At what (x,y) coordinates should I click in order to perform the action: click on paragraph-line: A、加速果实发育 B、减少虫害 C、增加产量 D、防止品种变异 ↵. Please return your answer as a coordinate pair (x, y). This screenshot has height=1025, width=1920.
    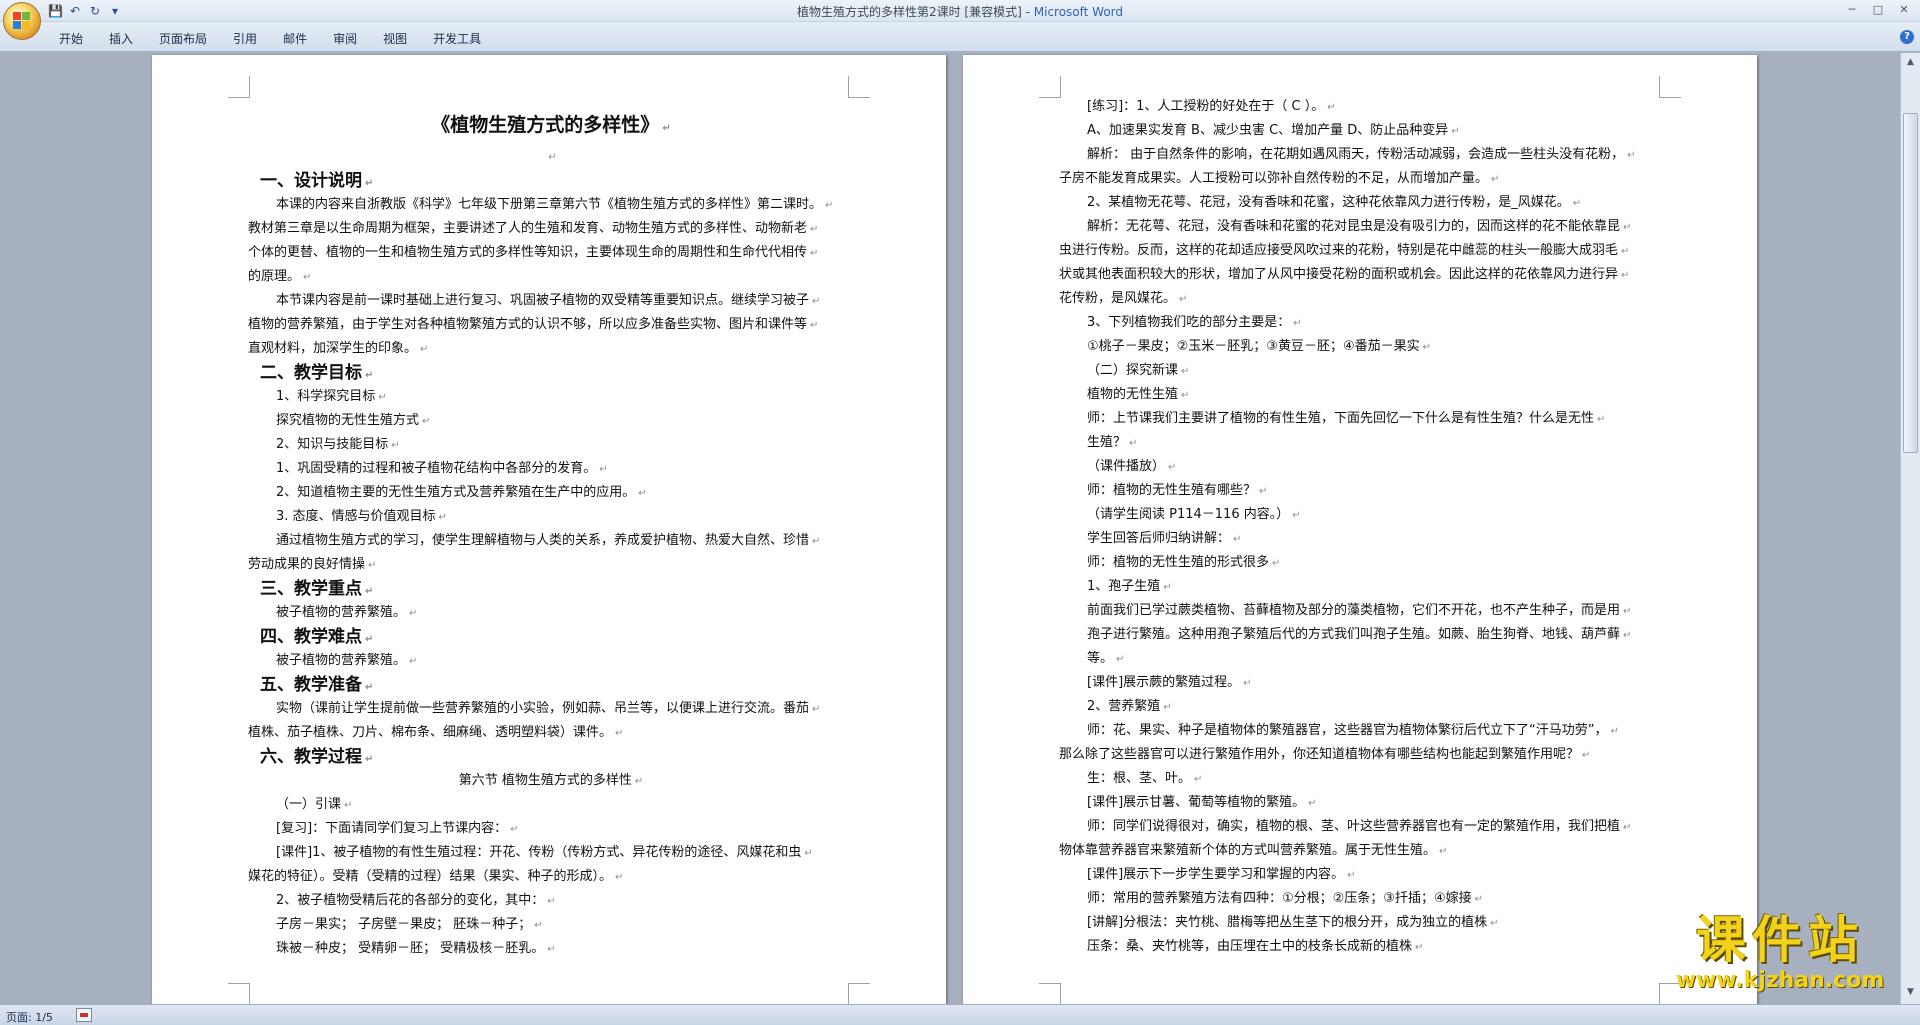
    Looking at the image, I should click on (1362, 131).